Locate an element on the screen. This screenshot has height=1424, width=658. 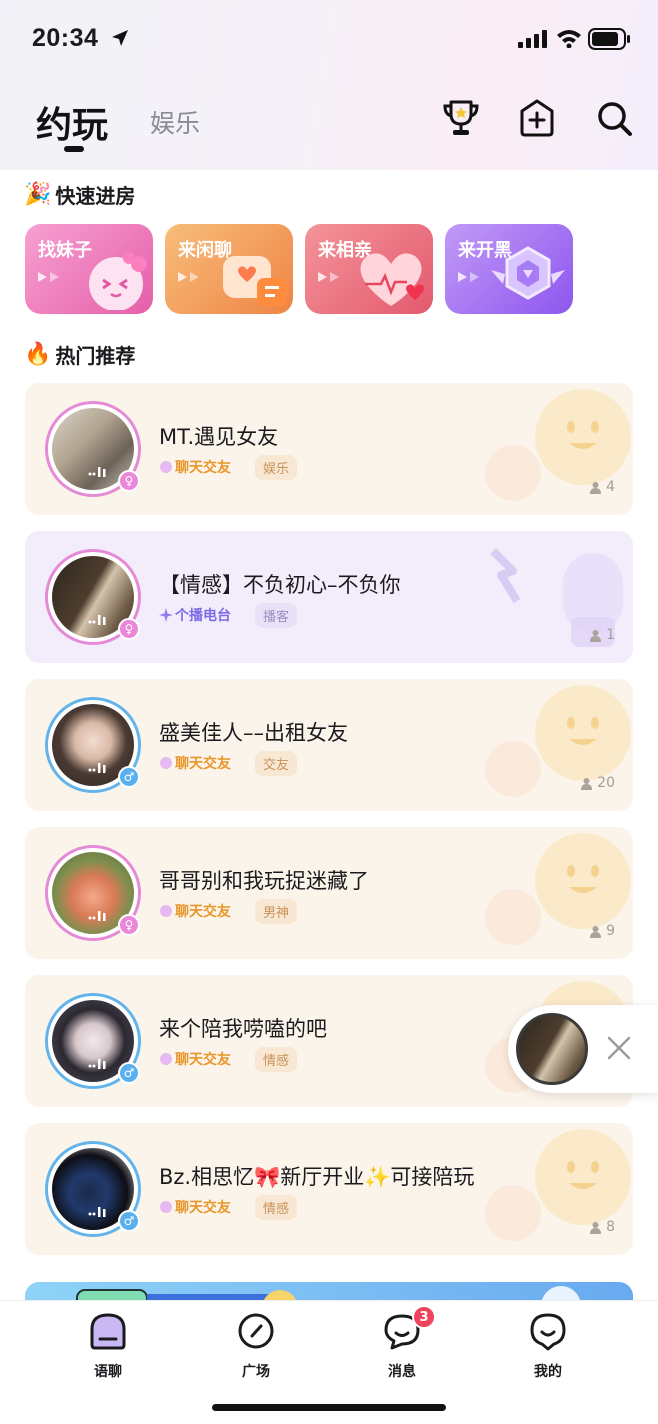
room-card: ♀ 哥哥别和我玩捉迷藏了 聊天交友 男神 9 is located at coordinates (329, 893).